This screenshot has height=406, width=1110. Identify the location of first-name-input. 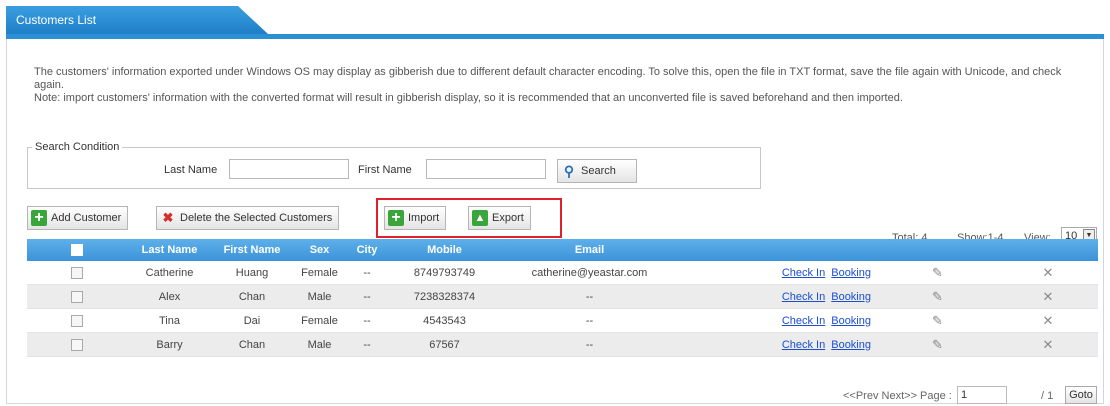
(486, 169).